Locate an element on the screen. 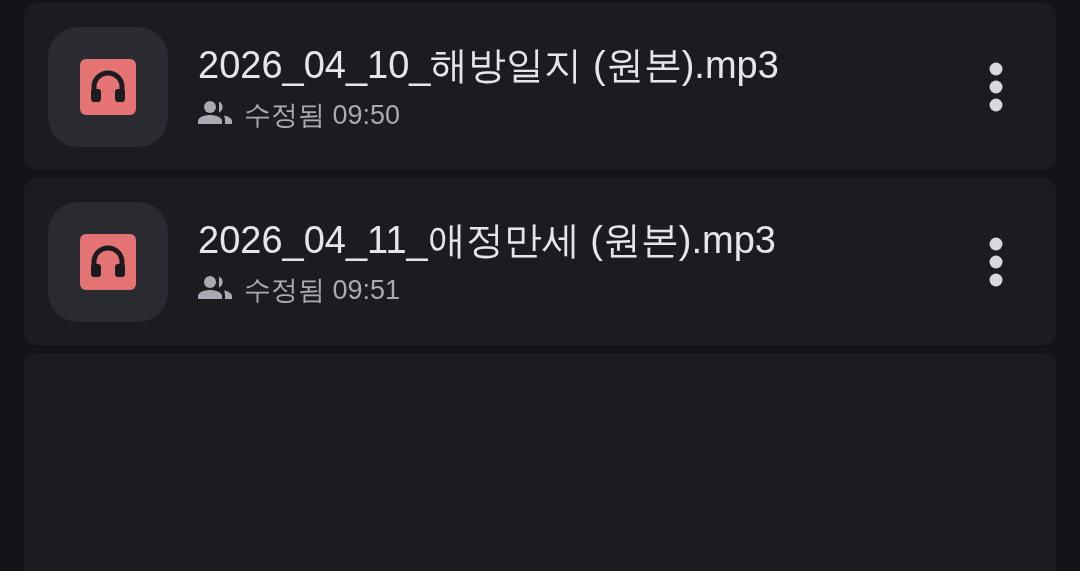 Image resolution: width=1080 pixels, height=571 pixels. file-name: 2026_04_11_애정만세 (원본).mp3 is located at coordinates (487, 240).